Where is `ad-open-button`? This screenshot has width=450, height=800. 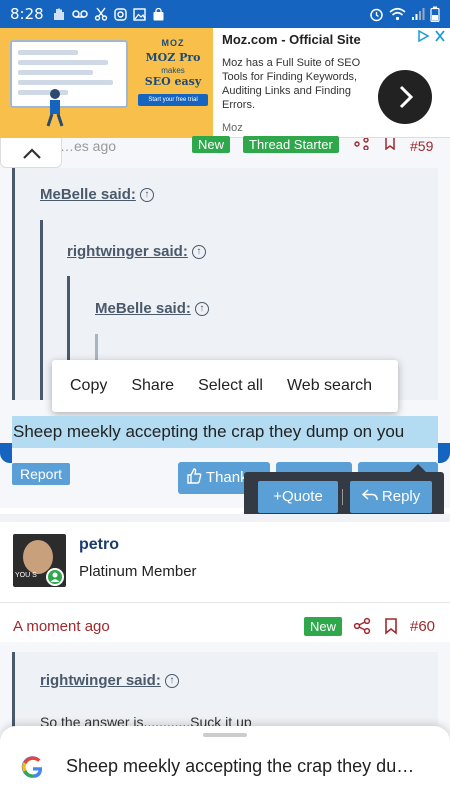
ad-open-button is located at coordinates (405, 97).